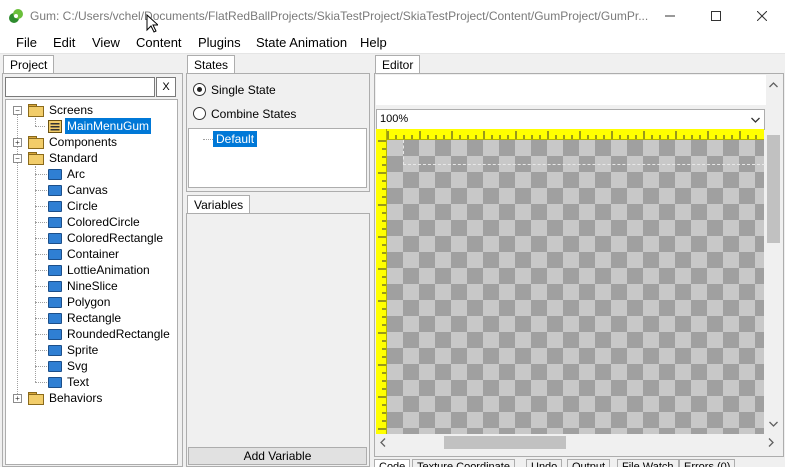 This screenshot has width=785, height=467. I want to click on expand-components-icon: +, so click(17, 142).